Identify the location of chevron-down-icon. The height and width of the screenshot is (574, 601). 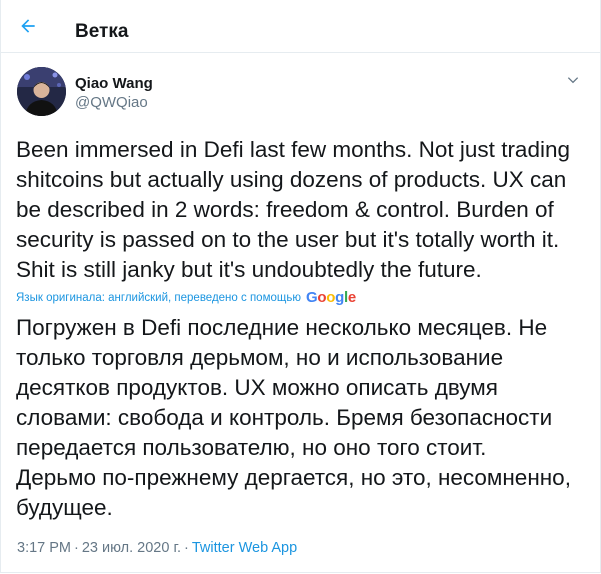
(573, 82).